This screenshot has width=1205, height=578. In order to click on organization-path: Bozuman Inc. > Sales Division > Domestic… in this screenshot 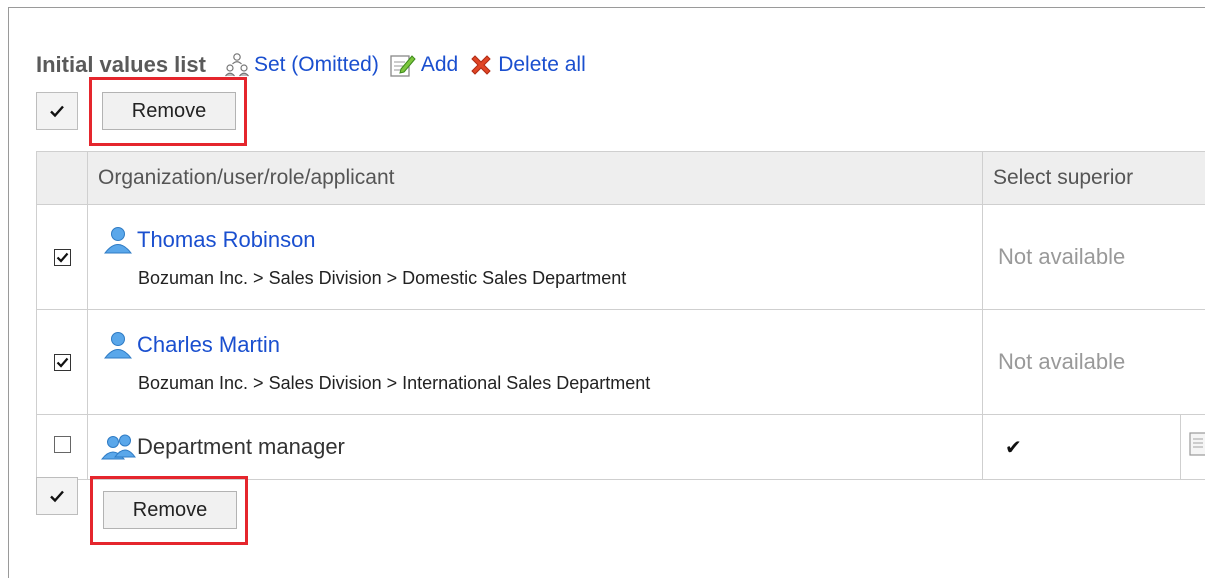, I will do `click(535, 278)`.